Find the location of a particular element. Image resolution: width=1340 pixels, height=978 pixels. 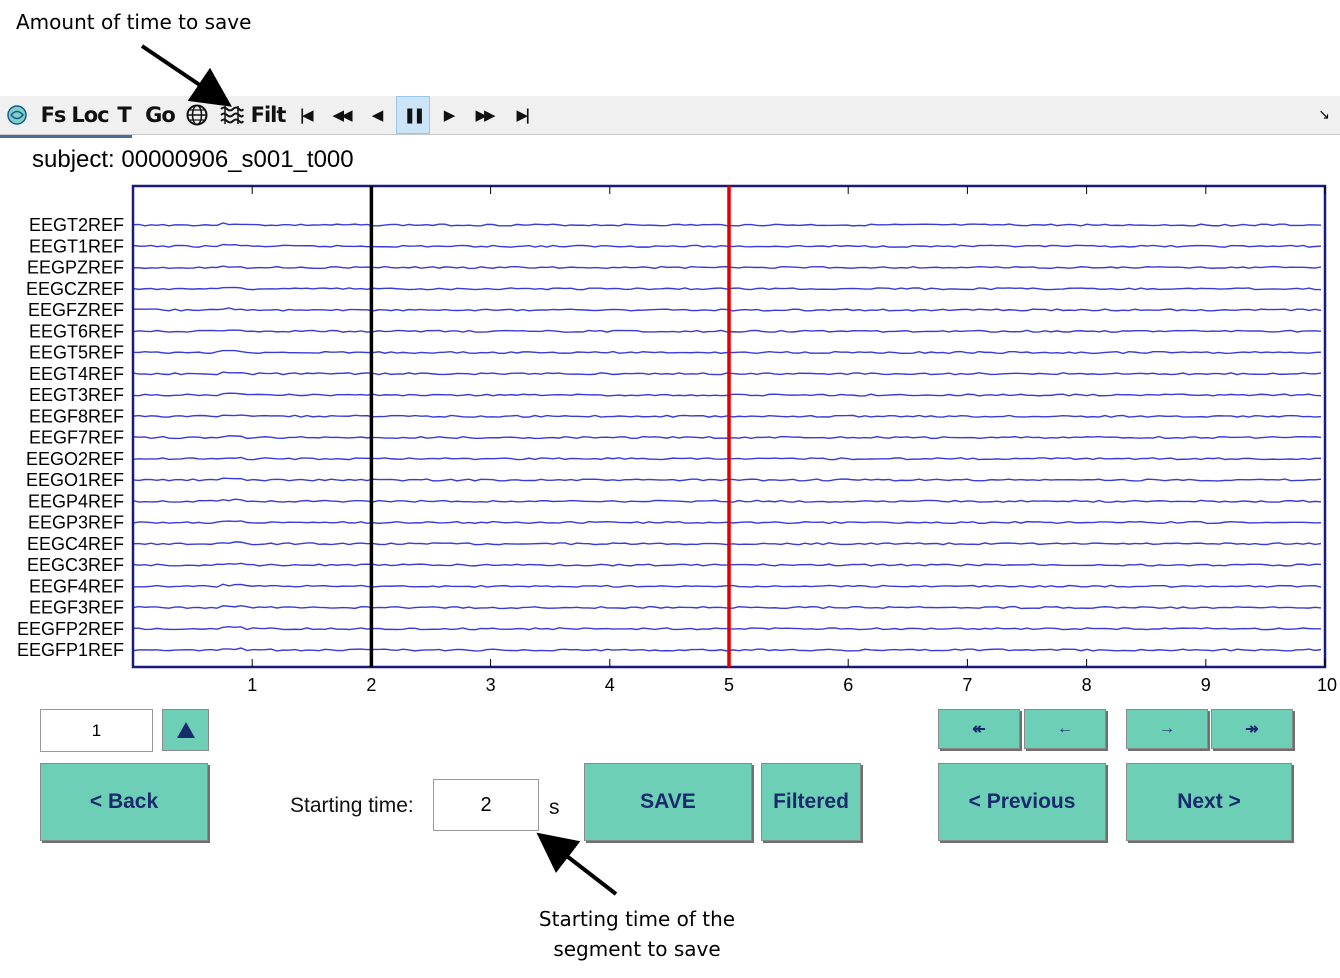

jump-end-button: ↠ is located at coordinates (1252, 729).